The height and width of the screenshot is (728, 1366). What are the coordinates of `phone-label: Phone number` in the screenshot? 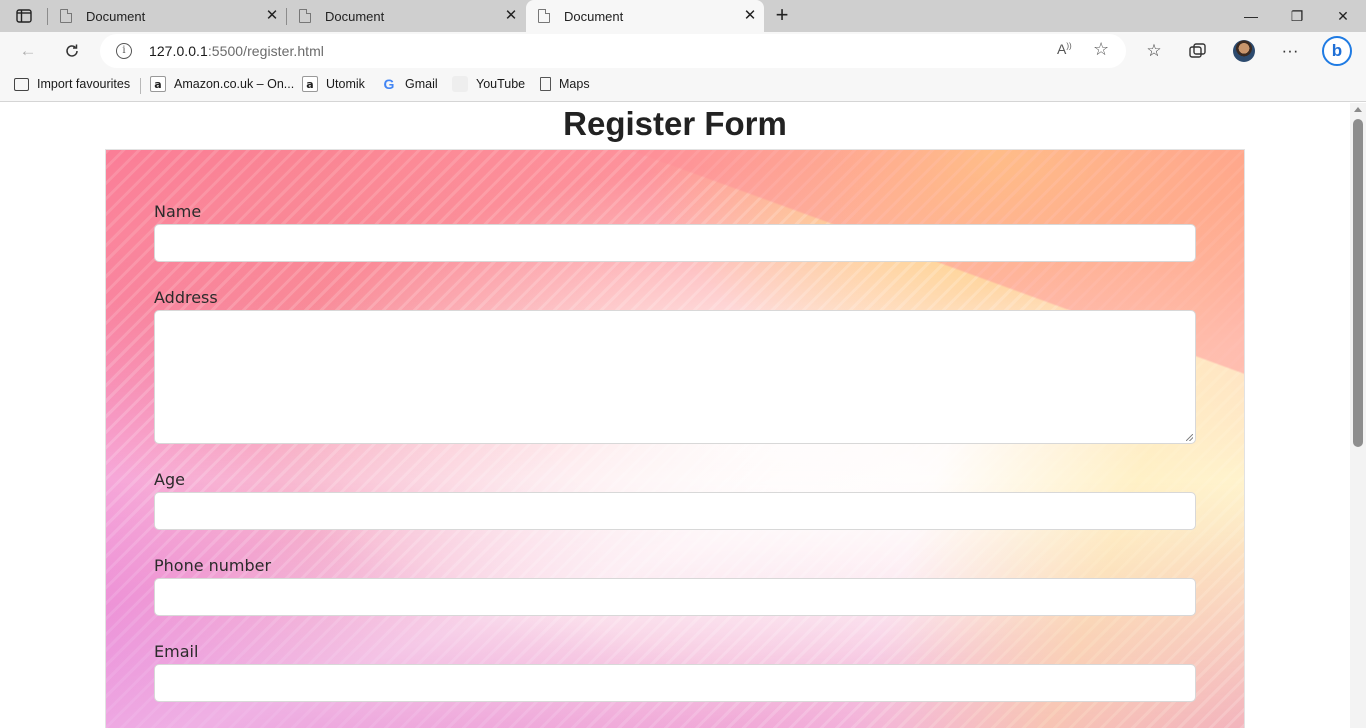 It's located at (213, 565).